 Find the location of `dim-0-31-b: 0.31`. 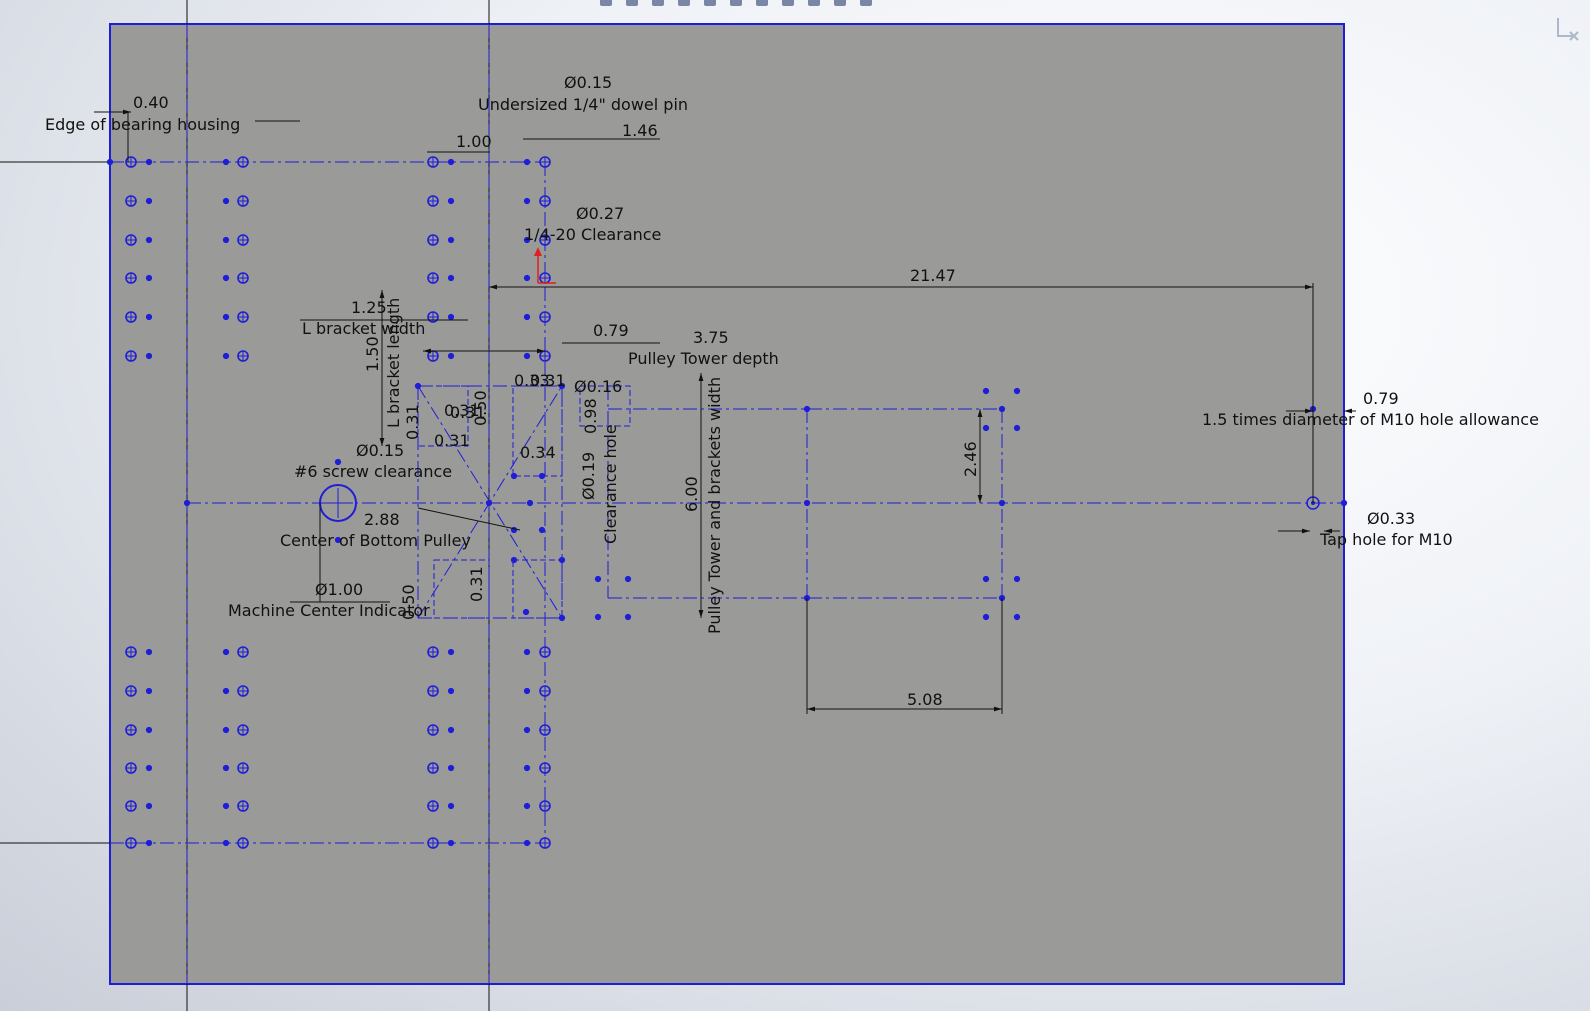

dim-0-31-b: 0.31 is located at coordinates (412, 422).